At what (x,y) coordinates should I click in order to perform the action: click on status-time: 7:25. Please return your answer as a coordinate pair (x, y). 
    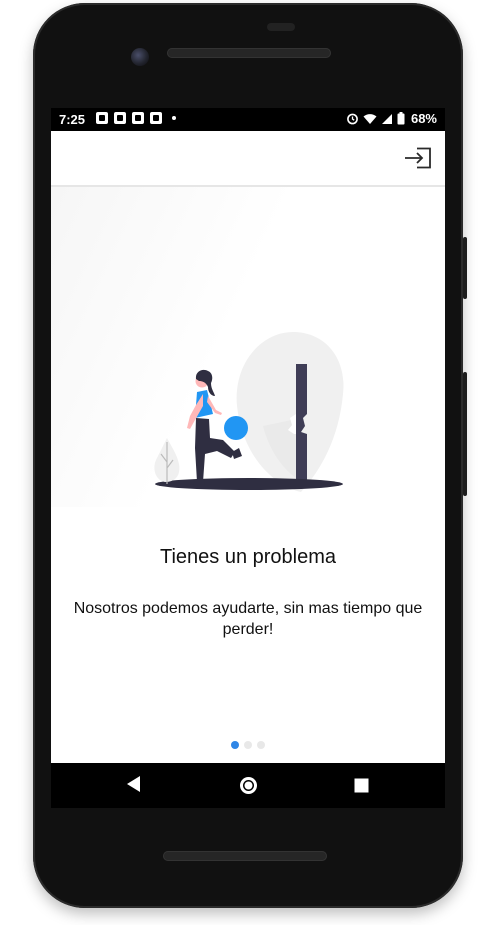
    Looking at the image, I should click on (72, 119).